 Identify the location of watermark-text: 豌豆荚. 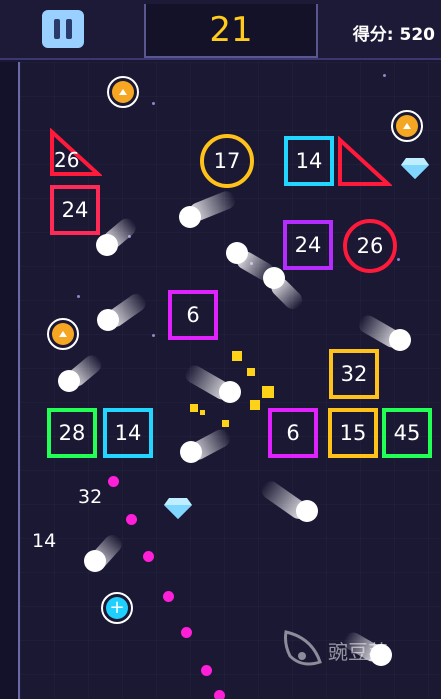
(358, 652).